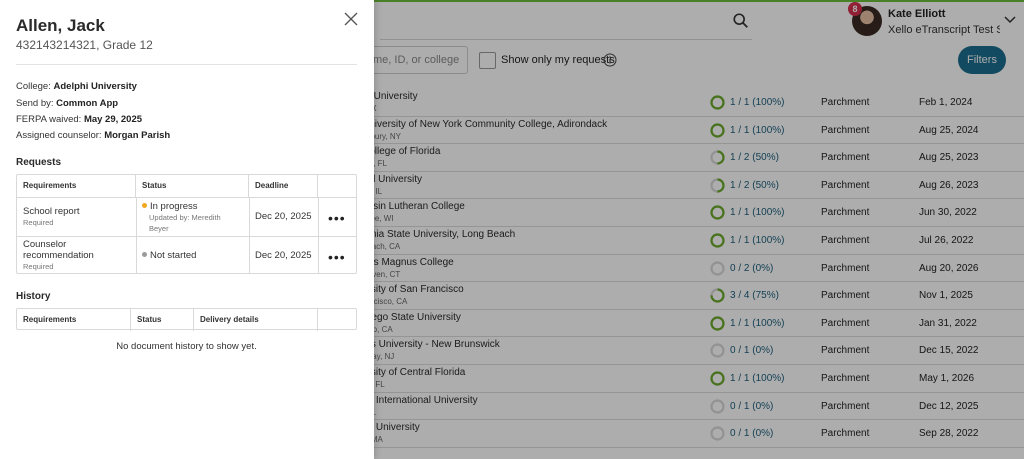 The width and height of the screenshot is (1024, 459). What do you see at coordinates (174, 206) in the screenshot?
I see `status-text: In progress` at bounding box center [174, 206].